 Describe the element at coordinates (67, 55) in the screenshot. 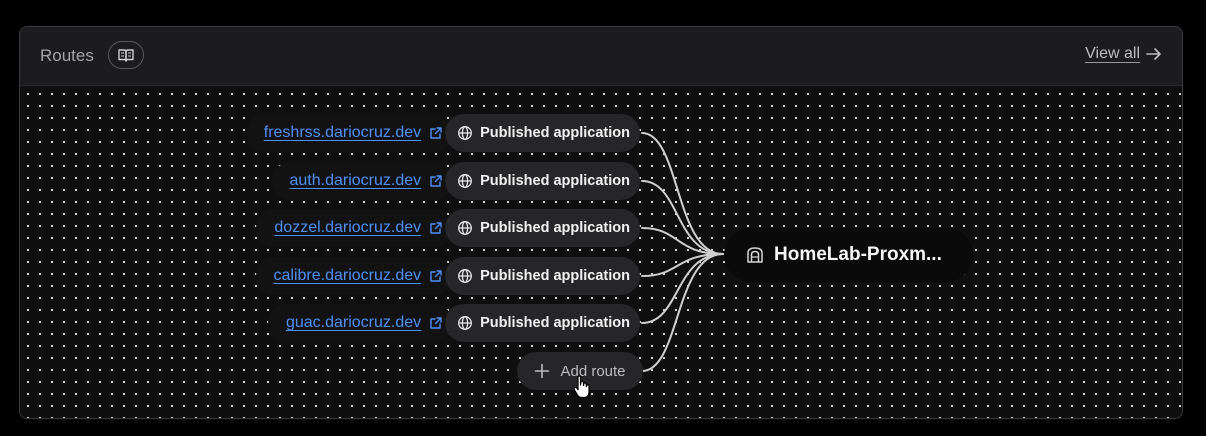

I see `card-title: Routes` at that location.